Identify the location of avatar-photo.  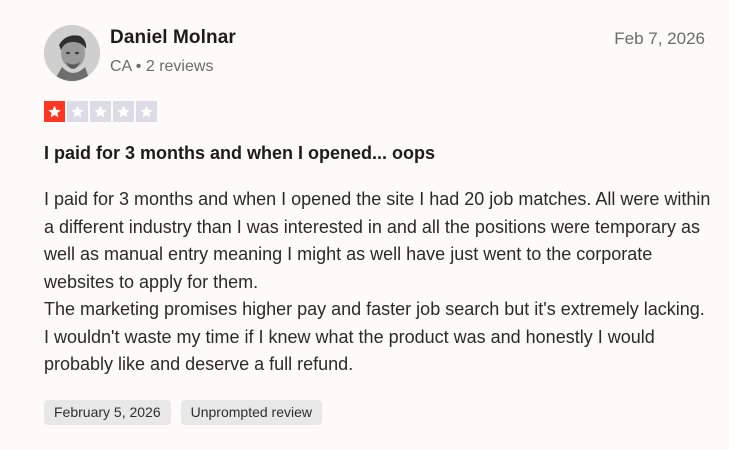
(72, 53).